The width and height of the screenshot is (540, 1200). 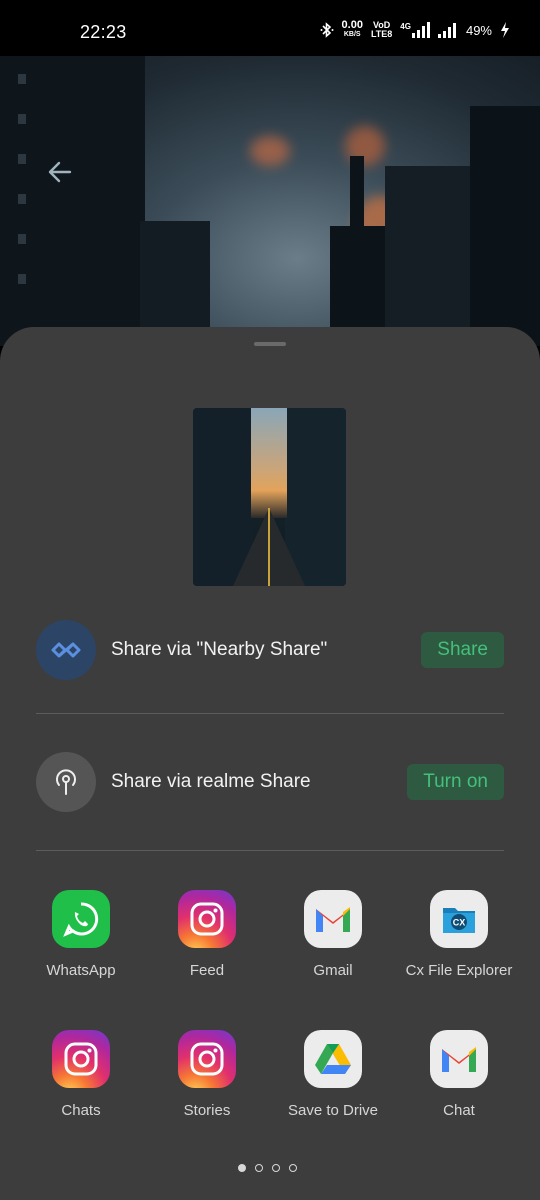 What do you see at coordinates (103, 32) in the screenshot?
I see `status-time: 22:23` at bounding box center [103, 32].